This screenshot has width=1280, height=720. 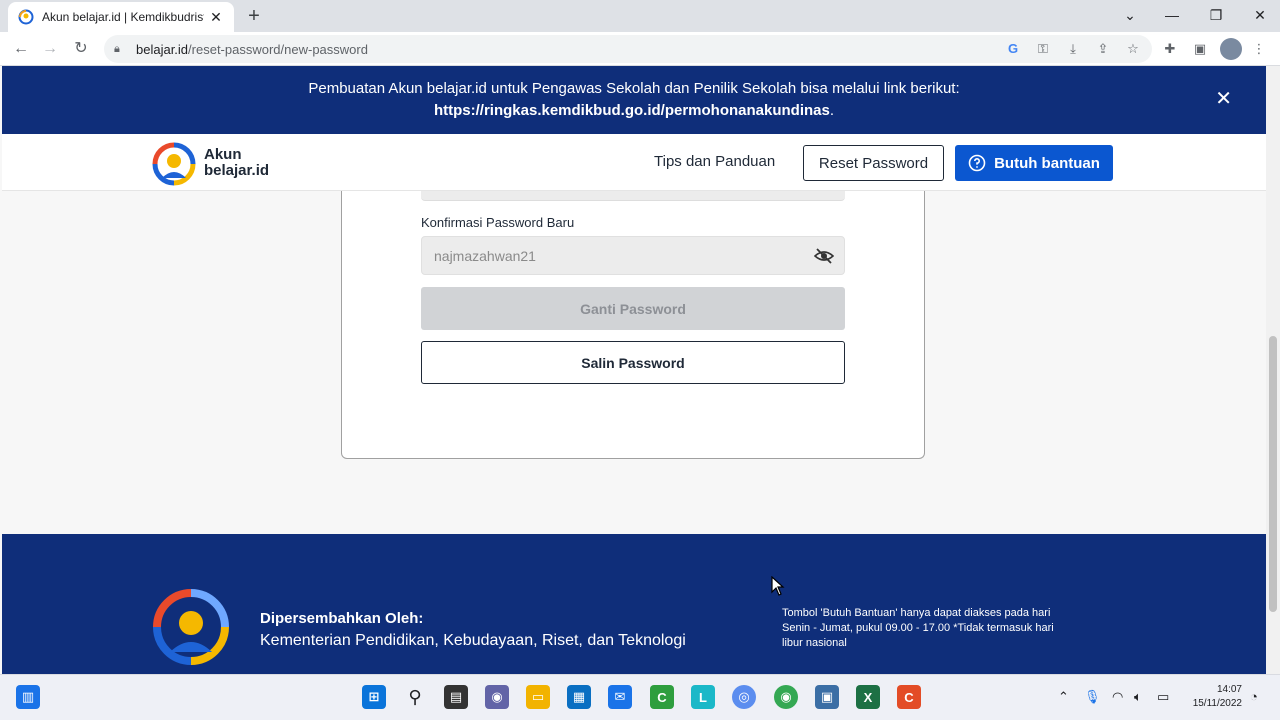 What do you see at coordinates (223, 154) in the screenshot?
I see `logo-line-1: Akun` at bounding box center [223, 154].